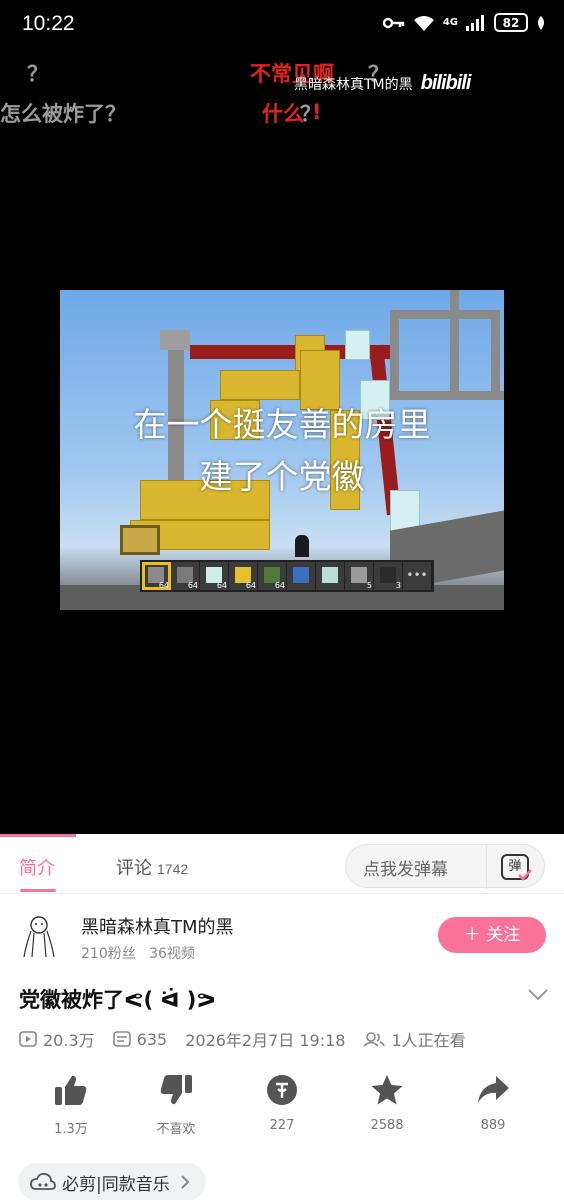  I want to click on detail-tabs: 简介 评论 1742 点我发弹幕 弹, so click(282, 864).